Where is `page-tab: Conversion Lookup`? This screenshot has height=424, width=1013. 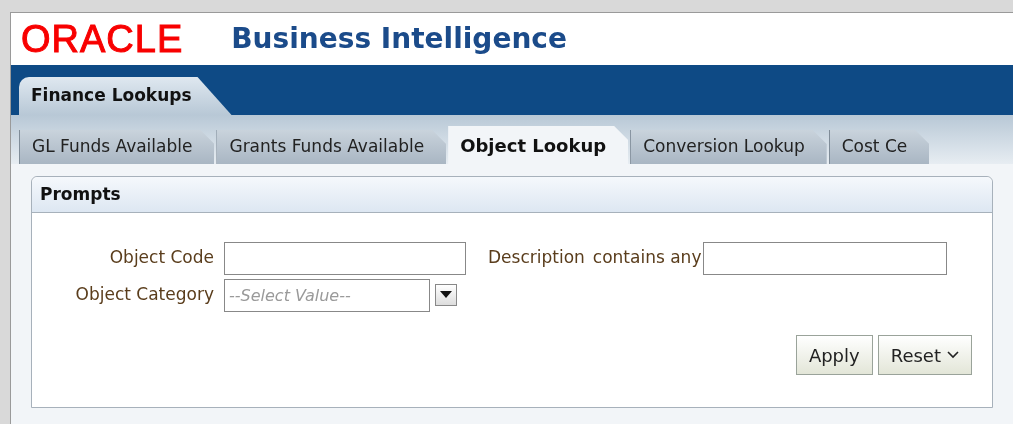 page-tab: Conversion Lookup is located at coordinates (728, 147).